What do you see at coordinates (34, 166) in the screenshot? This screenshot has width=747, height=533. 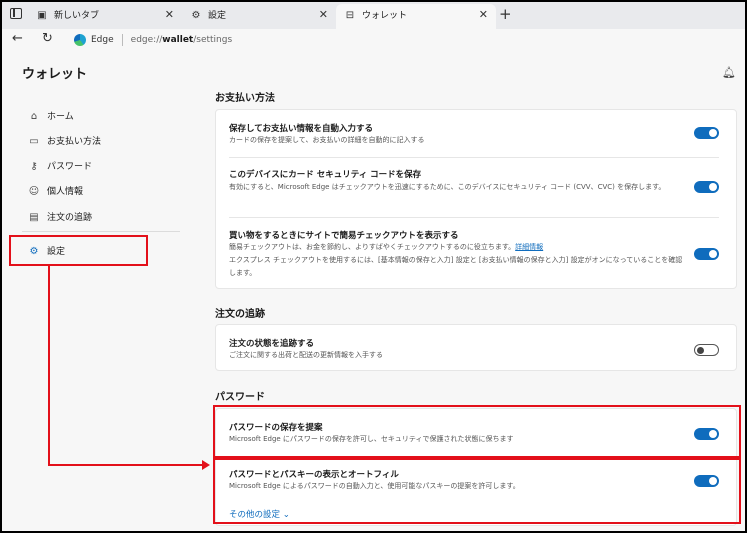 I see `key-icon: ⚷` at bounding box center [34, 166].